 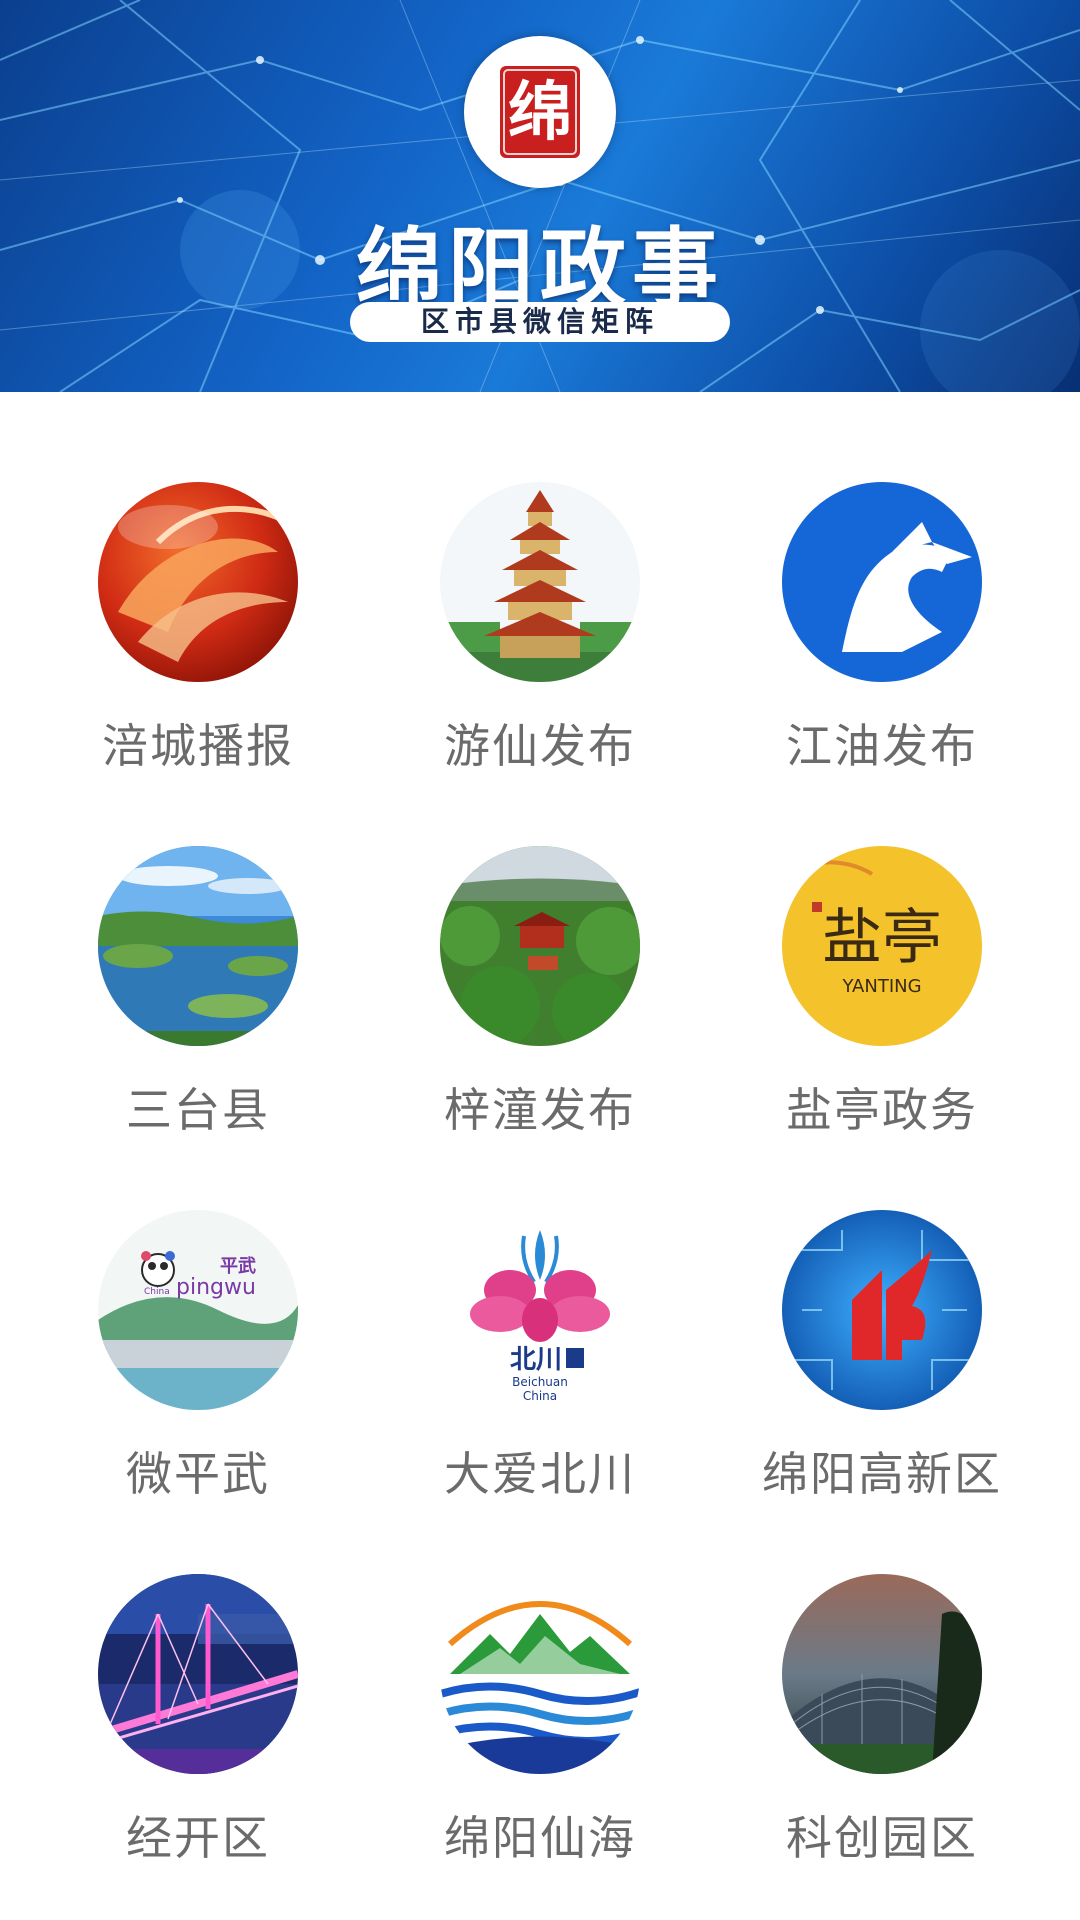 I want to click on account-tile-gaoxin: 绵阳高新区, so click(x=882, y=1310).